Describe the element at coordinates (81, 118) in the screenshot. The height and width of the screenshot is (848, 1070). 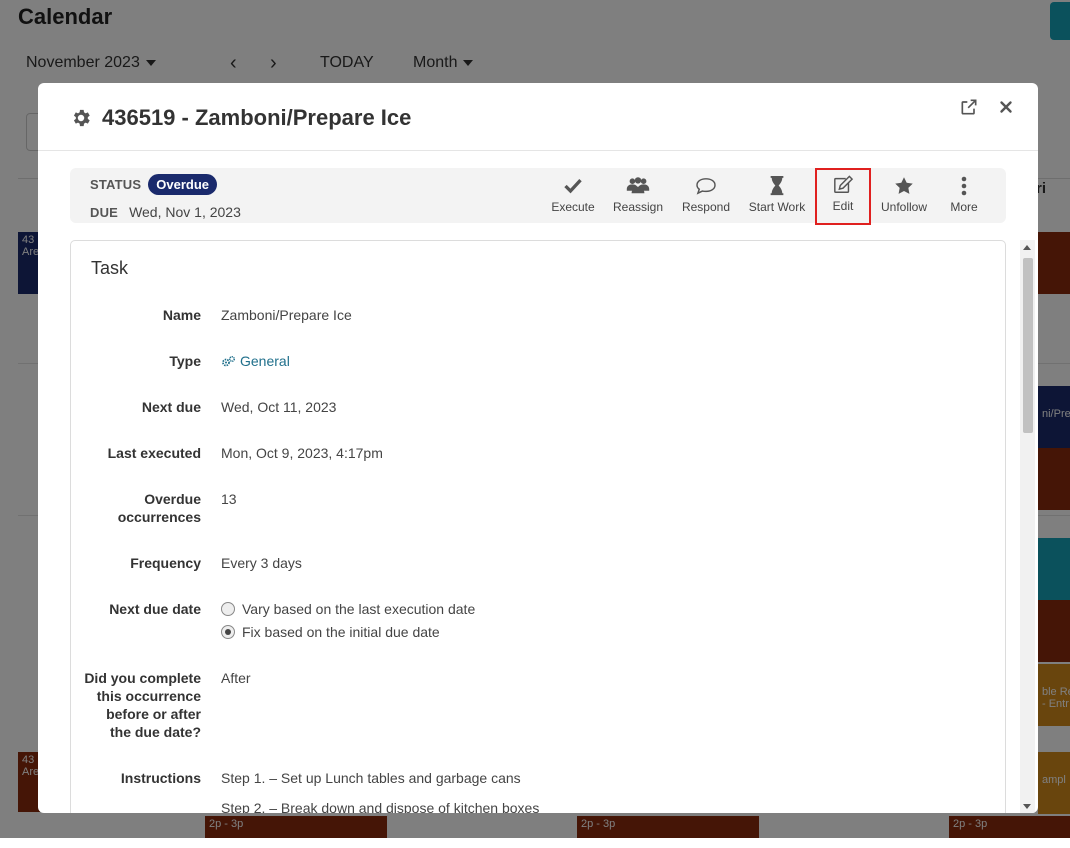
I see `gear-icon` at that location.